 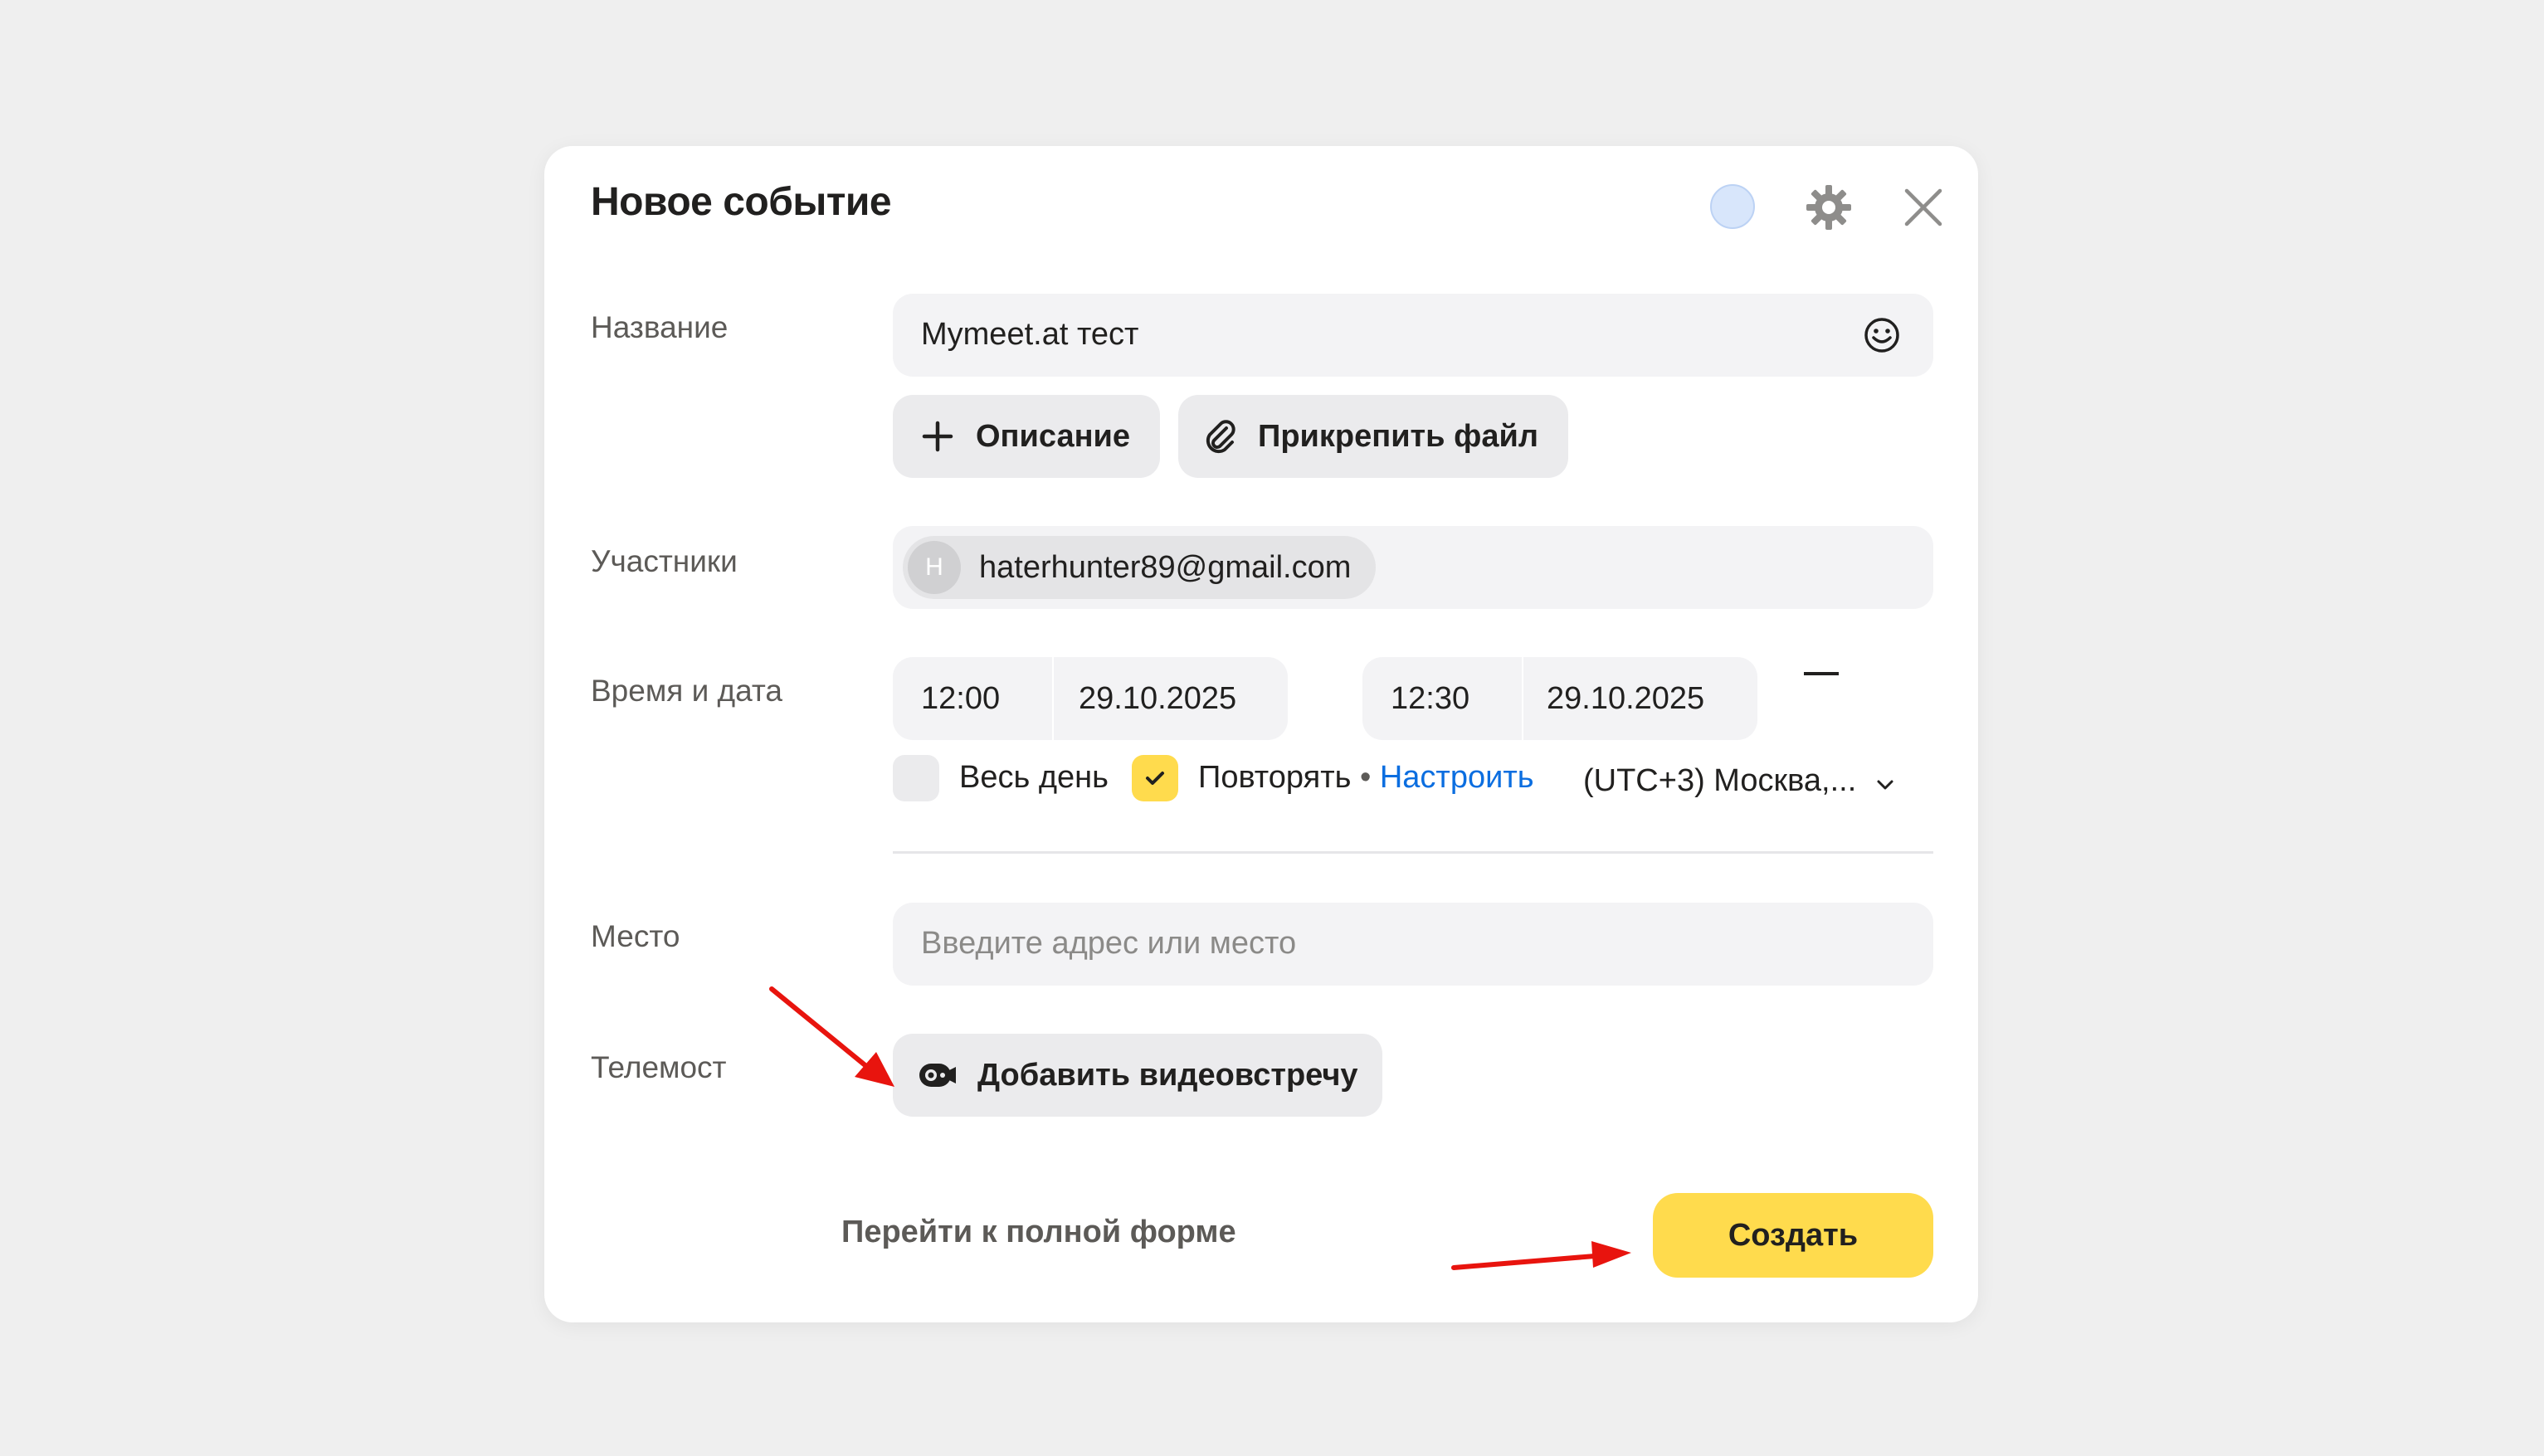 I want to click on participant-chip: H haterhunter89@gmail.com, so click(x=1140, y=567).